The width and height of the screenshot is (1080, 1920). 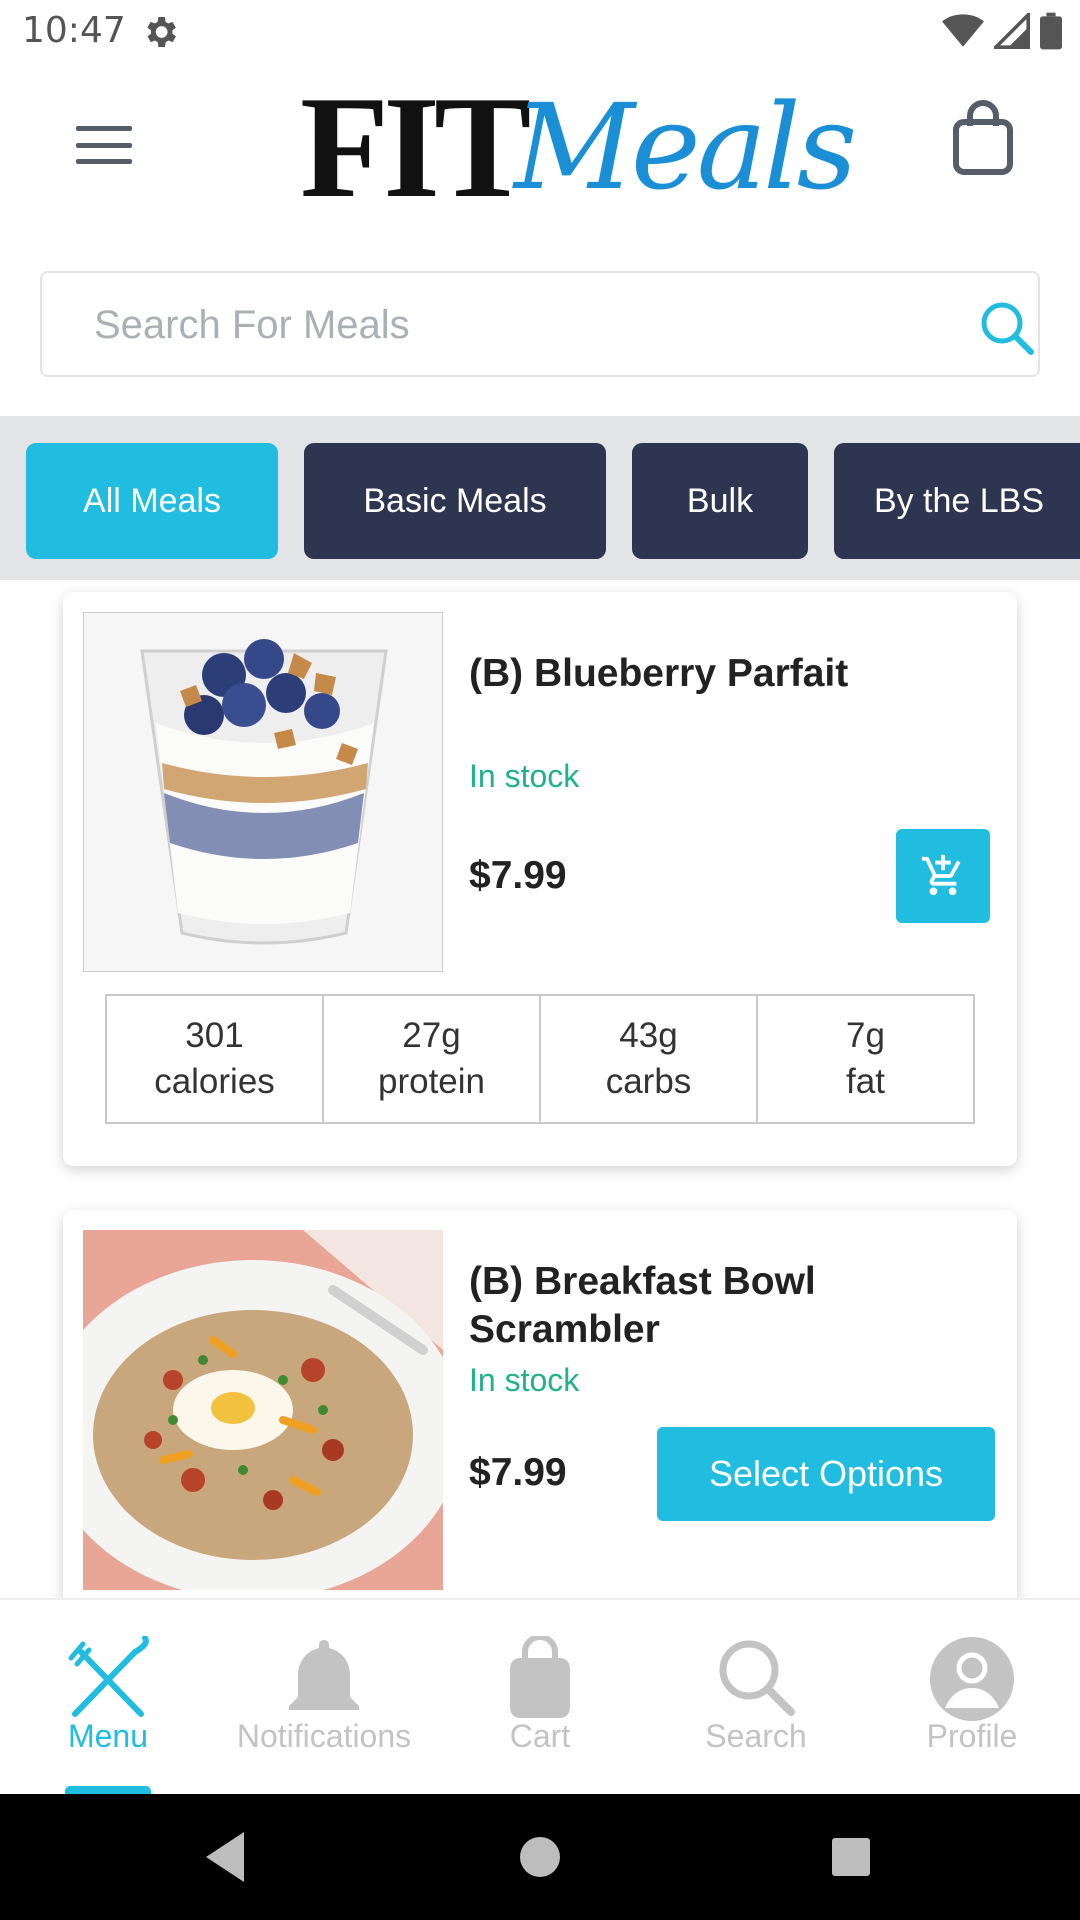 What do you see at coordinates (263, 1410) in the screenshot?
I see `product-image-breakfast-bowl-scrambler` at bounding box center [263, 1410].